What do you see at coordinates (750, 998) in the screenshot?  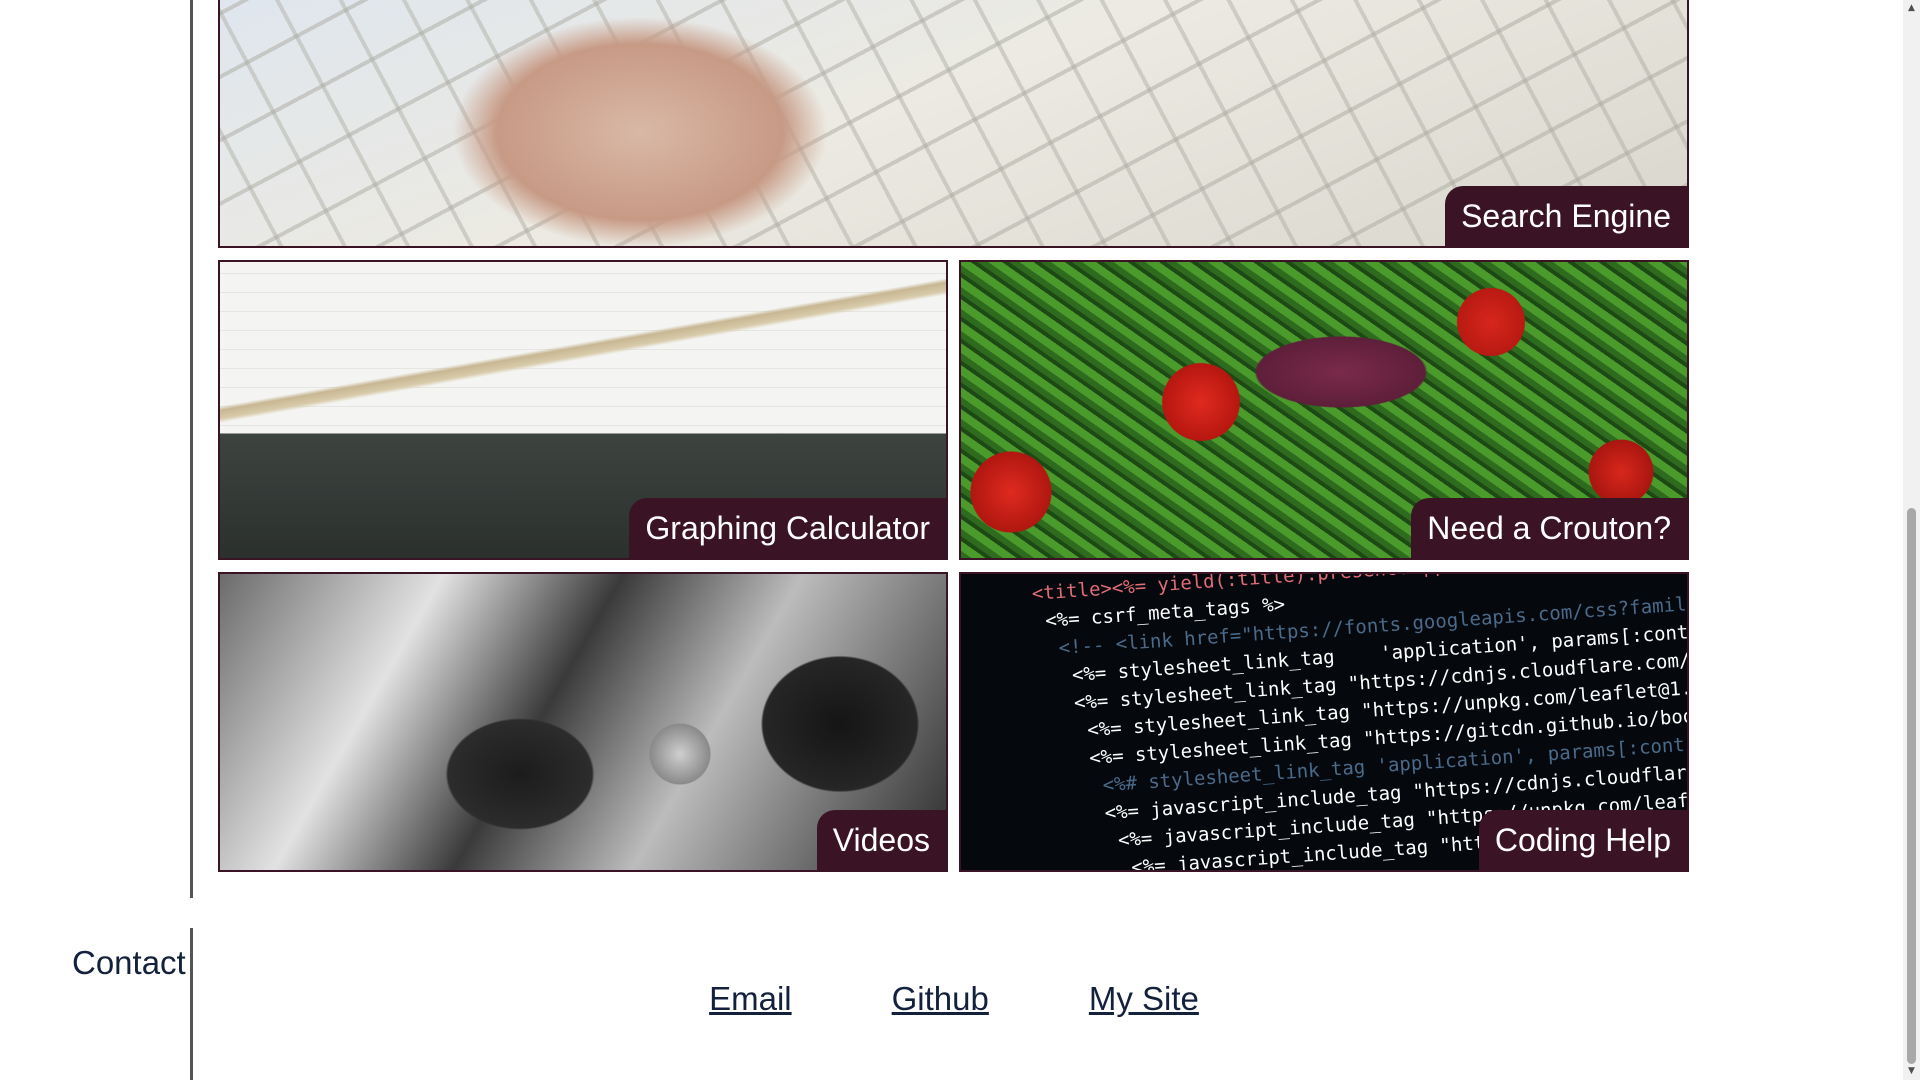 I see `email-link: Email` at bounding box center [750, 998].